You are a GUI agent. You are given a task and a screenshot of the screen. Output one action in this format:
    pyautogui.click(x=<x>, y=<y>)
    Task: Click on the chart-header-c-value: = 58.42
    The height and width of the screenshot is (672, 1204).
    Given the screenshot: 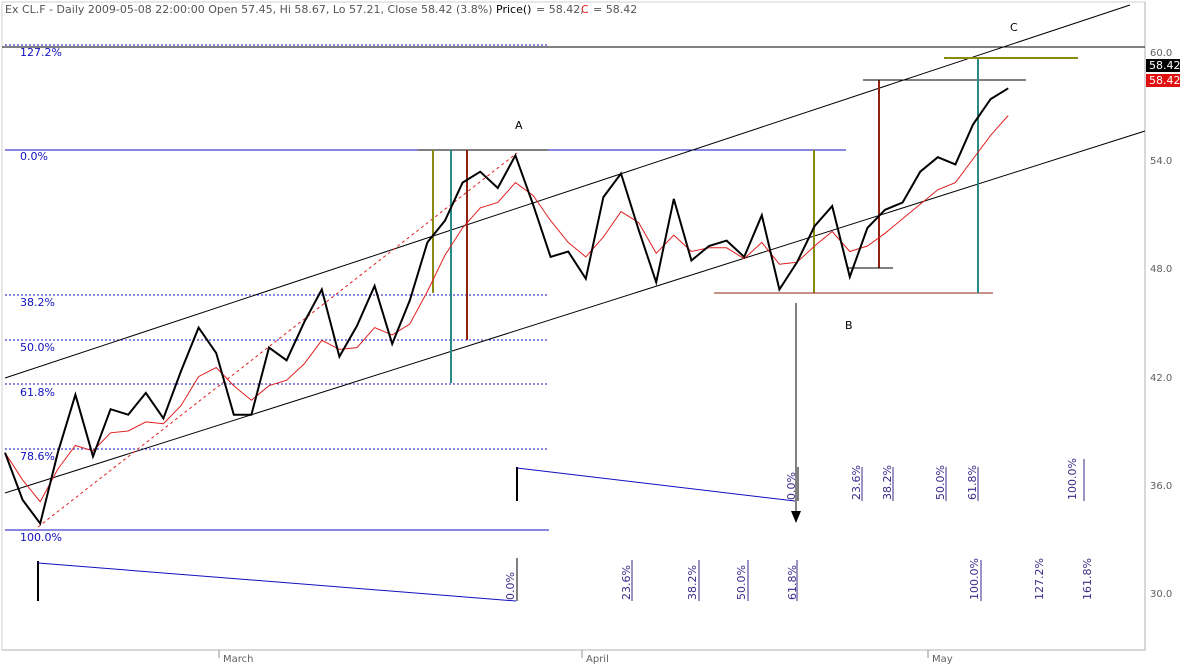 What is the action you would take?
    pyautogui.click(x=615, y=9)
    